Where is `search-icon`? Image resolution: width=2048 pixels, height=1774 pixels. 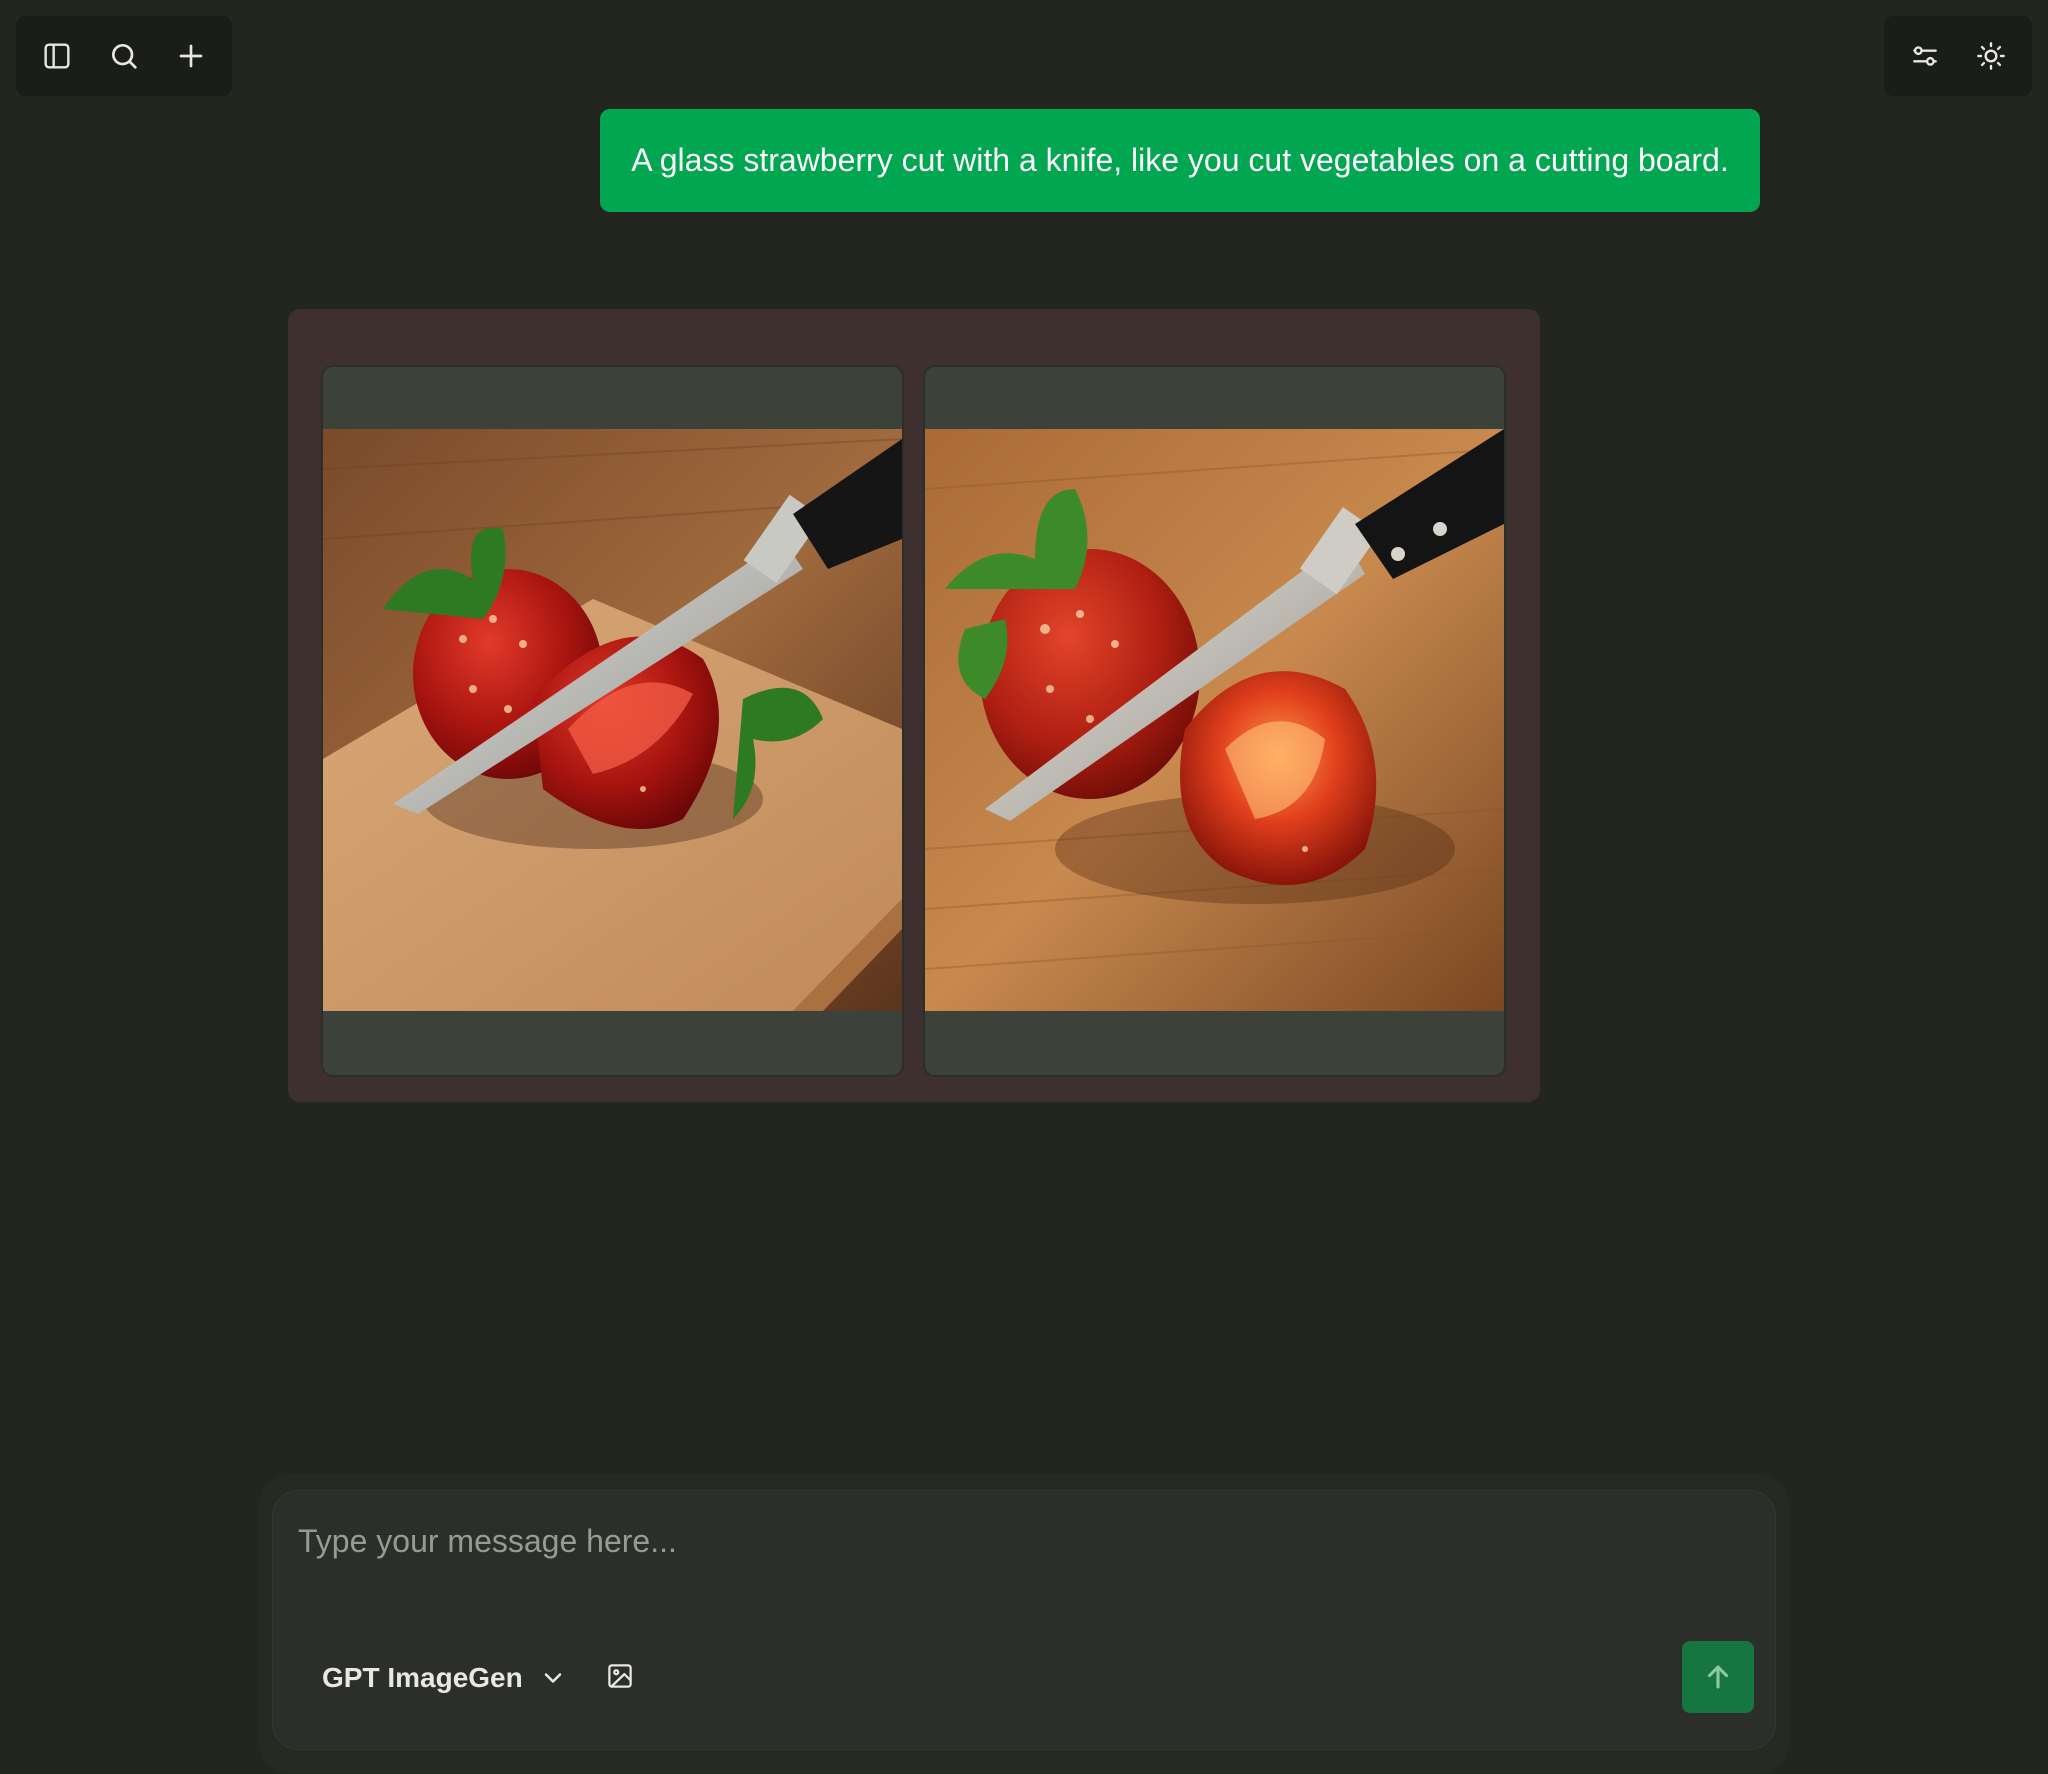
search-icon is located at coordinates (124, 56).